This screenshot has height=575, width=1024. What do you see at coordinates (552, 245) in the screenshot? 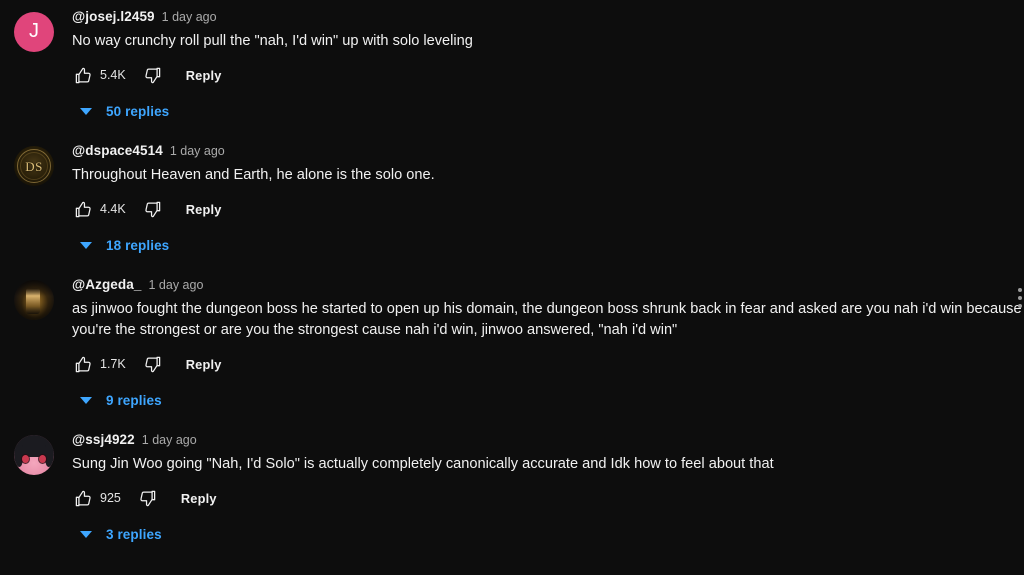
I see `replies-toggle: 18 replies` at bounding box center [552, 245].